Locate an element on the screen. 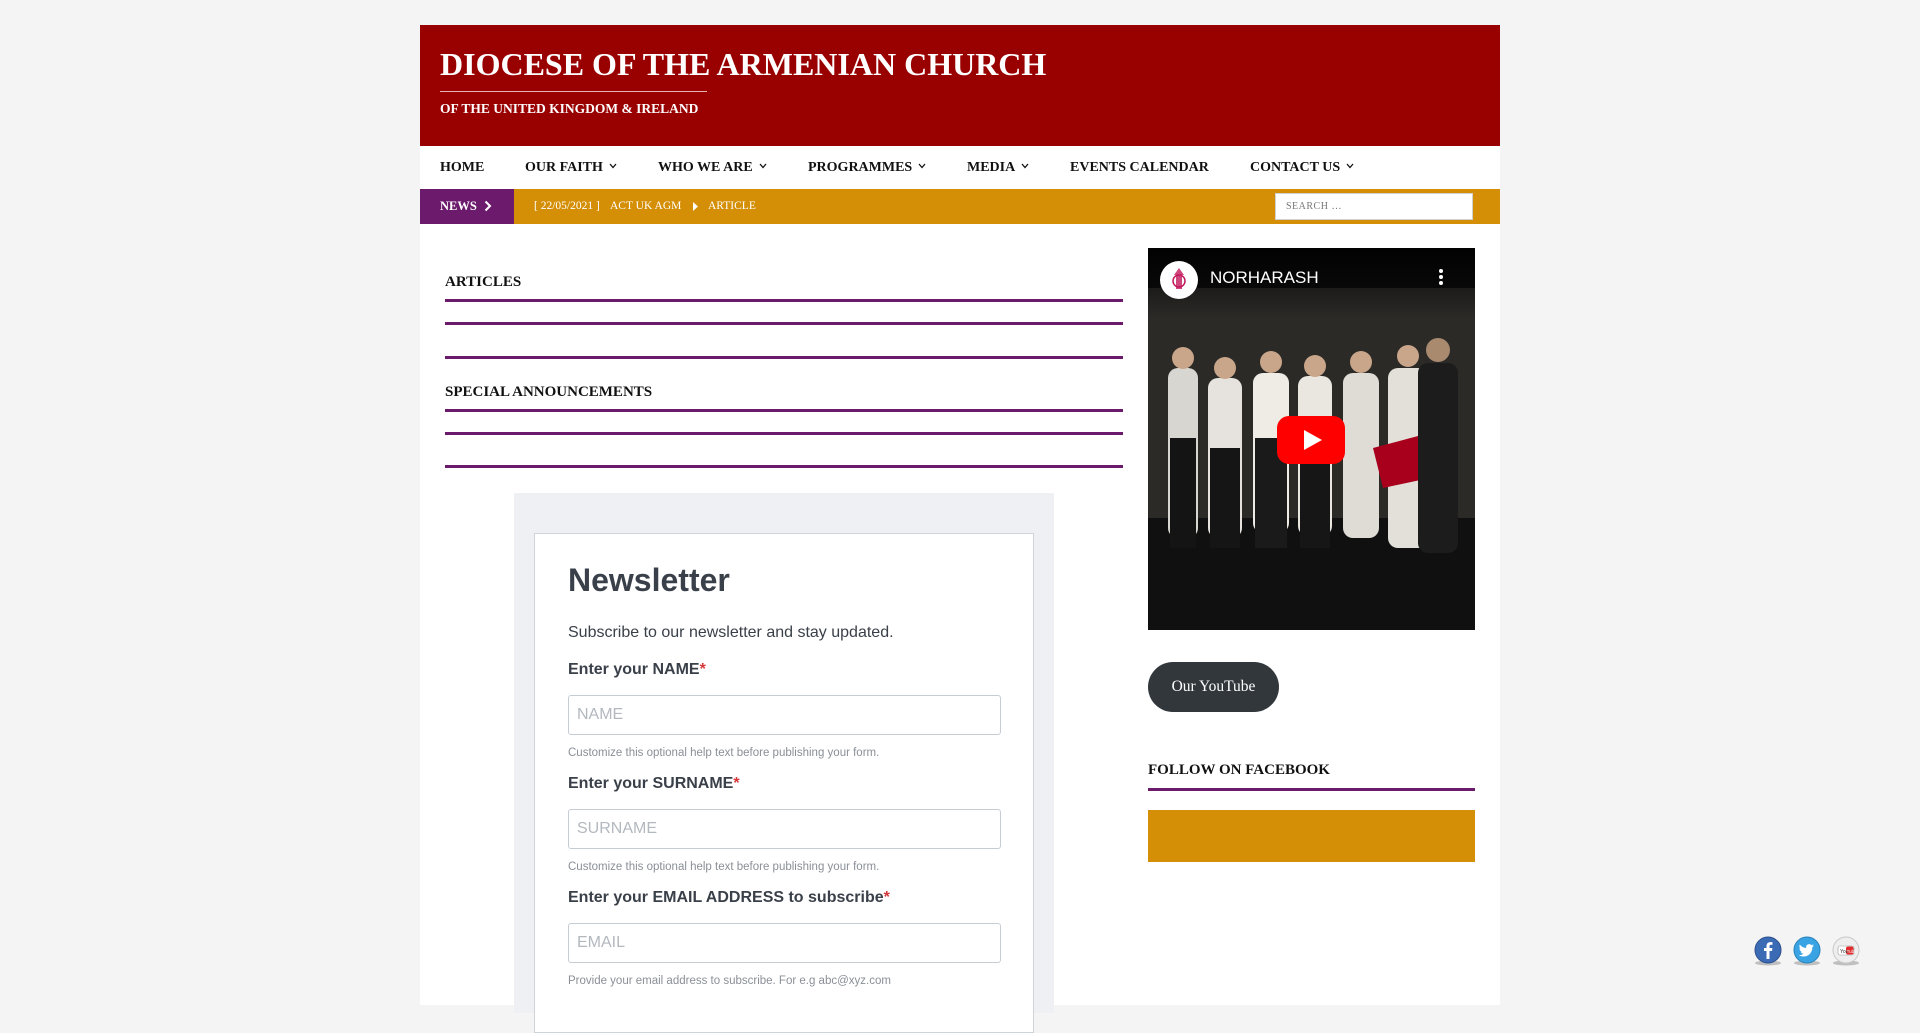 Image resolution: width=1920 pixels, height=1033 pixels. youtube-video-embed: NORHARASH is located at coordinates (1311, 439).